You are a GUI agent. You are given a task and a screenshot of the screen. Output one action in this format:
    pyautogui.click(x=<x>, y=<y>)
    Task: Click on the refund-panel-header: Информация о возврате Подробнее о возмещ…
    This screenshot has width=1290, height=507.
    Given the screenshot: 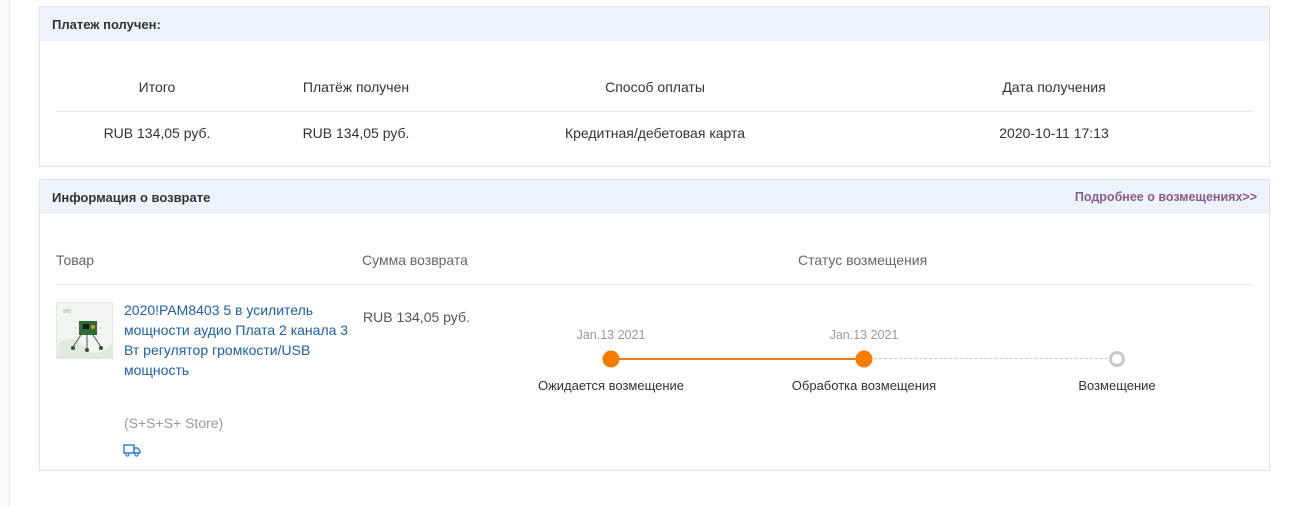 What is the action you would take?
    pyautogui.click(x=654, y=197)
    